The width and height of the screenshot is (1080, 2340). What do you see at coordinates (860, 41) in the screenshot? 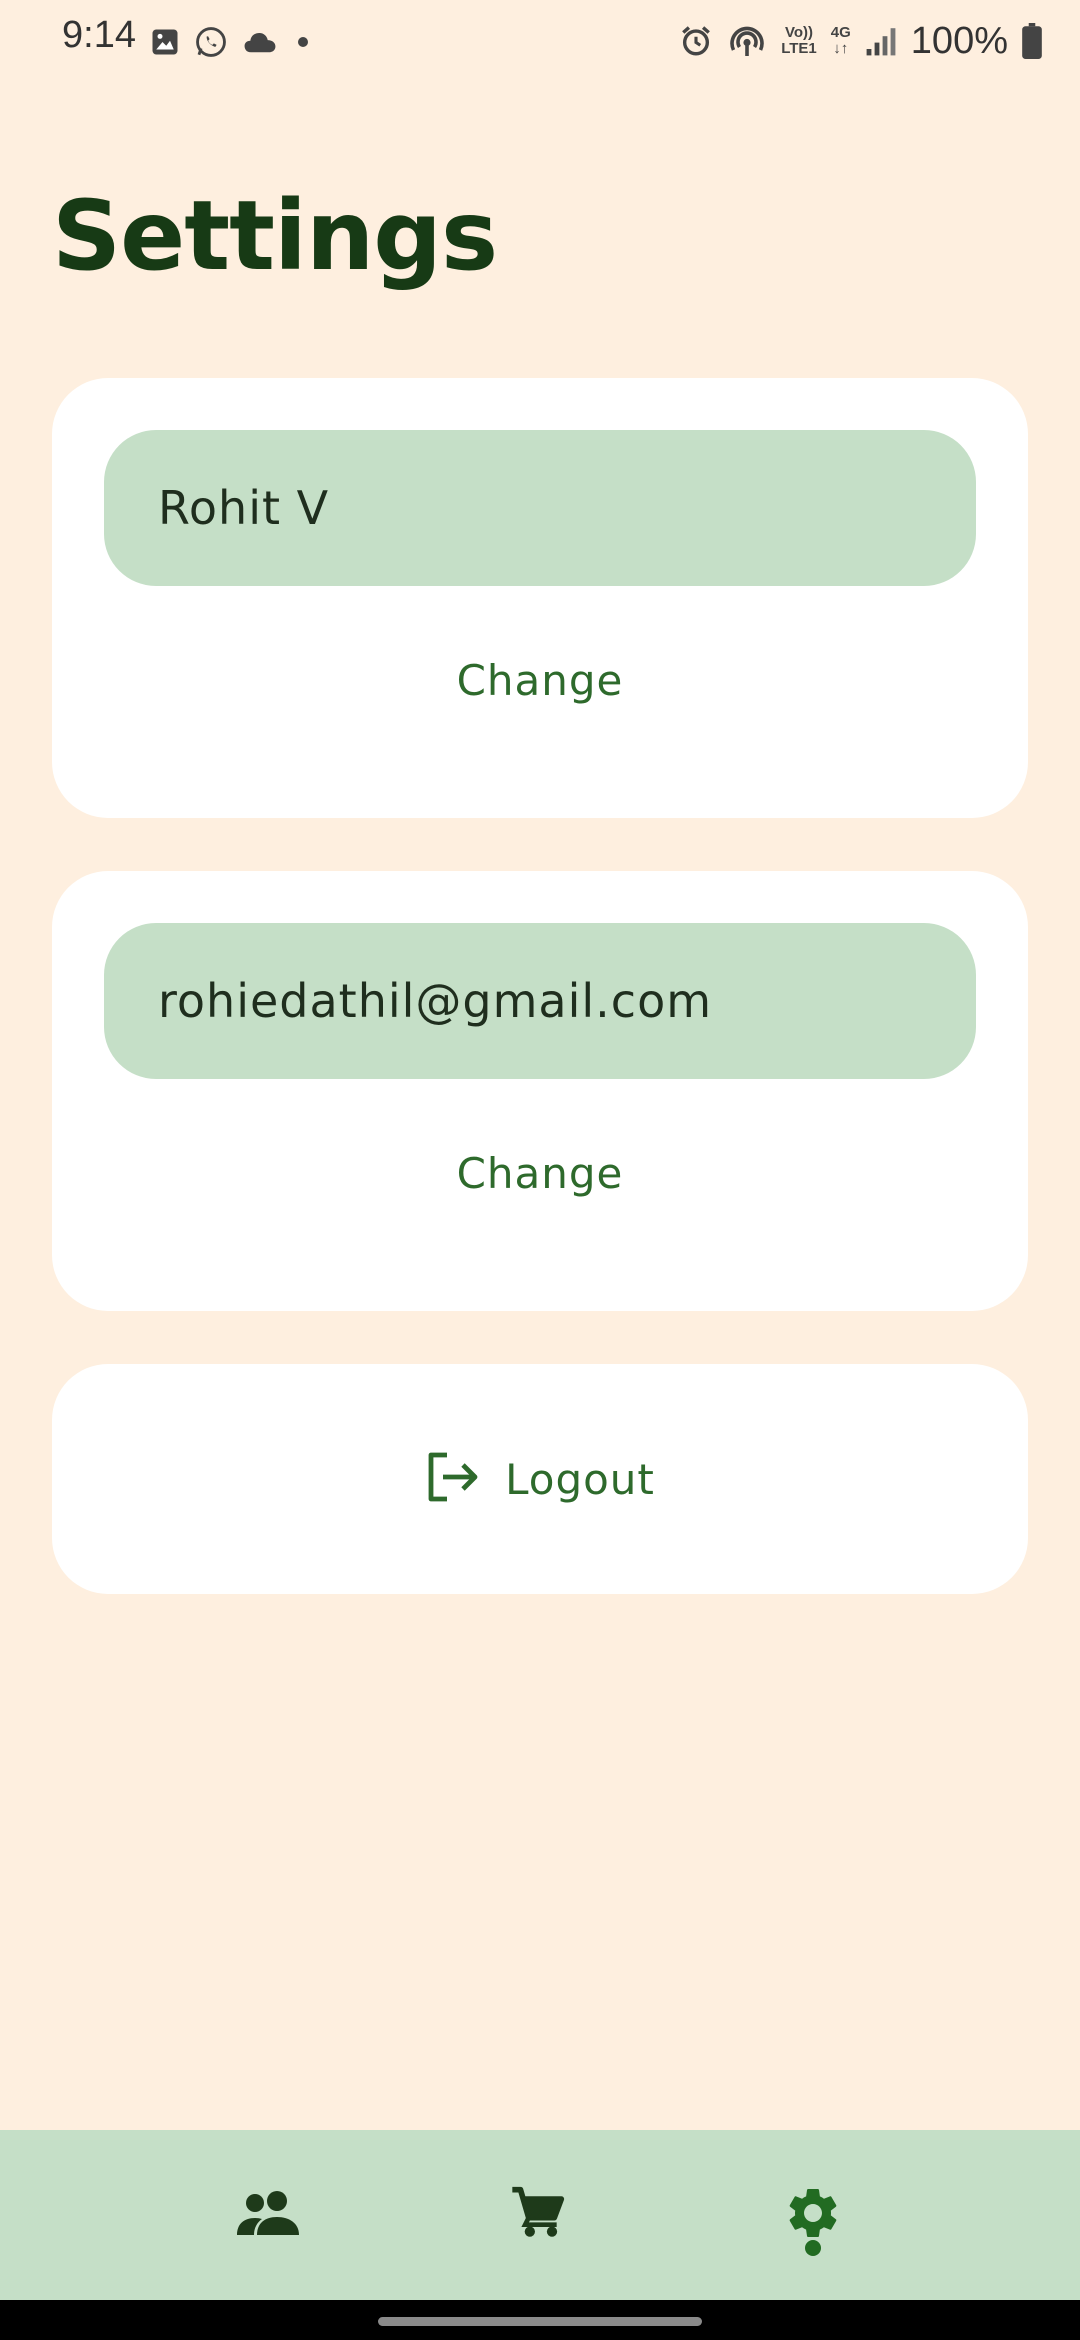
I see `status-system-icons: Vo)) LTE1 4G ↓↑ 100%` at bounding box center [860, 41].